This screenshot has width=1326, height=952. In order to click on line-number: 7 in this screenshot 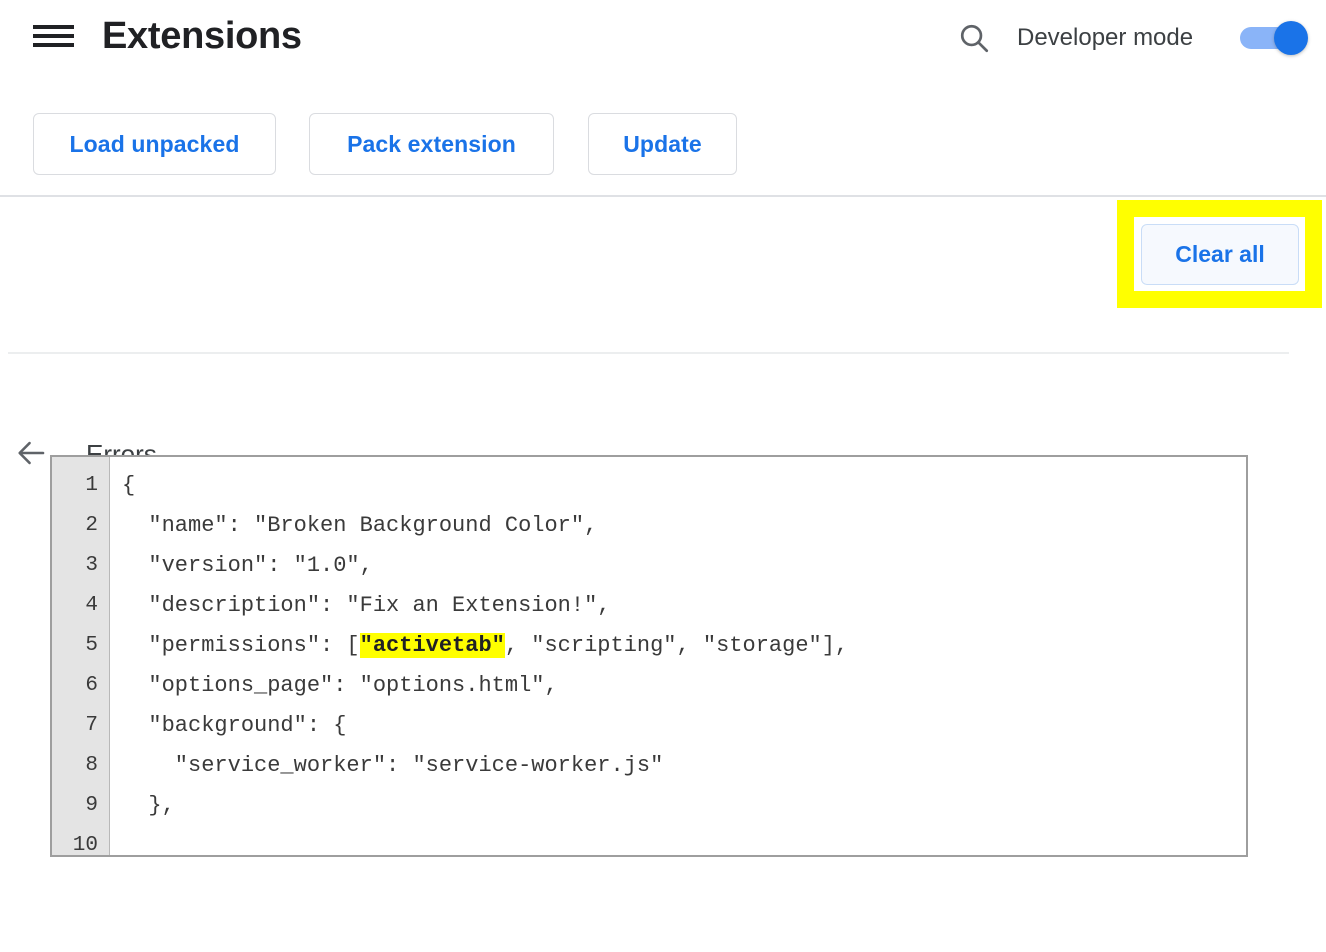, I will do `click(91, 725)`.